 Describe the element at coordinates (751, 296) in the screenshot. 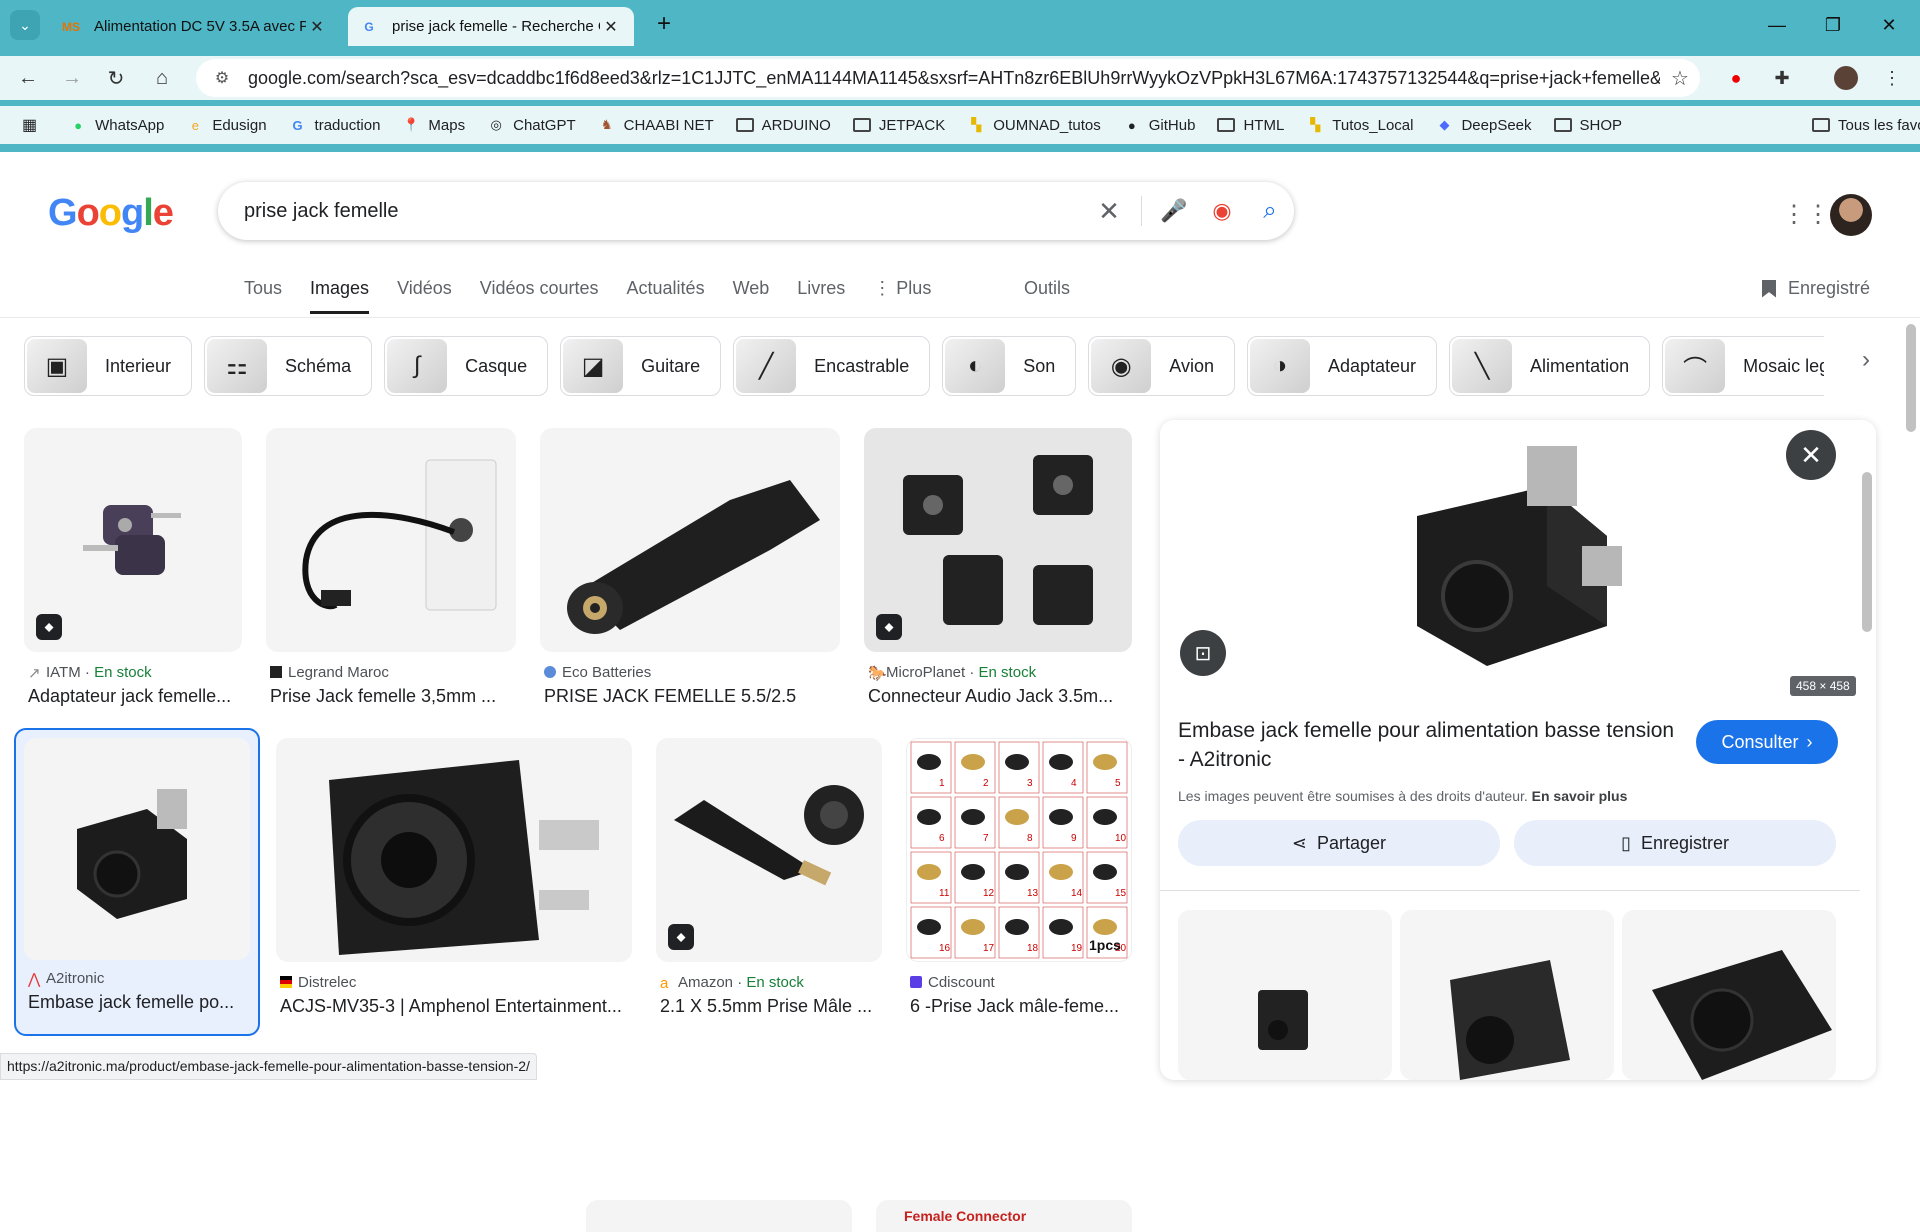

I see `tab-web: Web` at that location.